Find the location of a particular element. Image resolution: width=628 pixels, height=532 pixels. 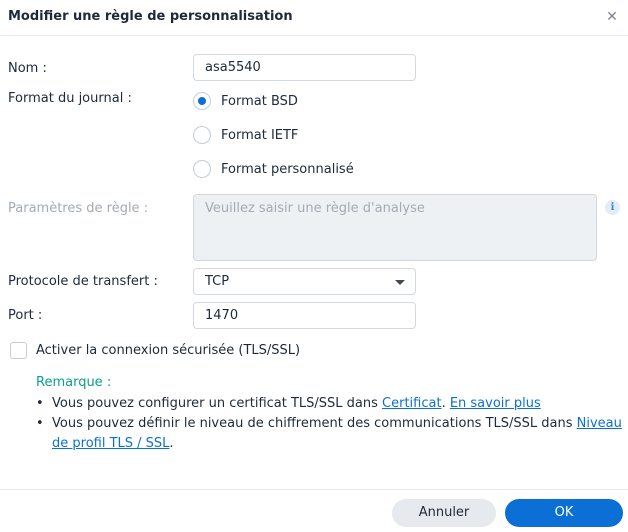

name-label: Nom : is located at coordinates (27, 68).